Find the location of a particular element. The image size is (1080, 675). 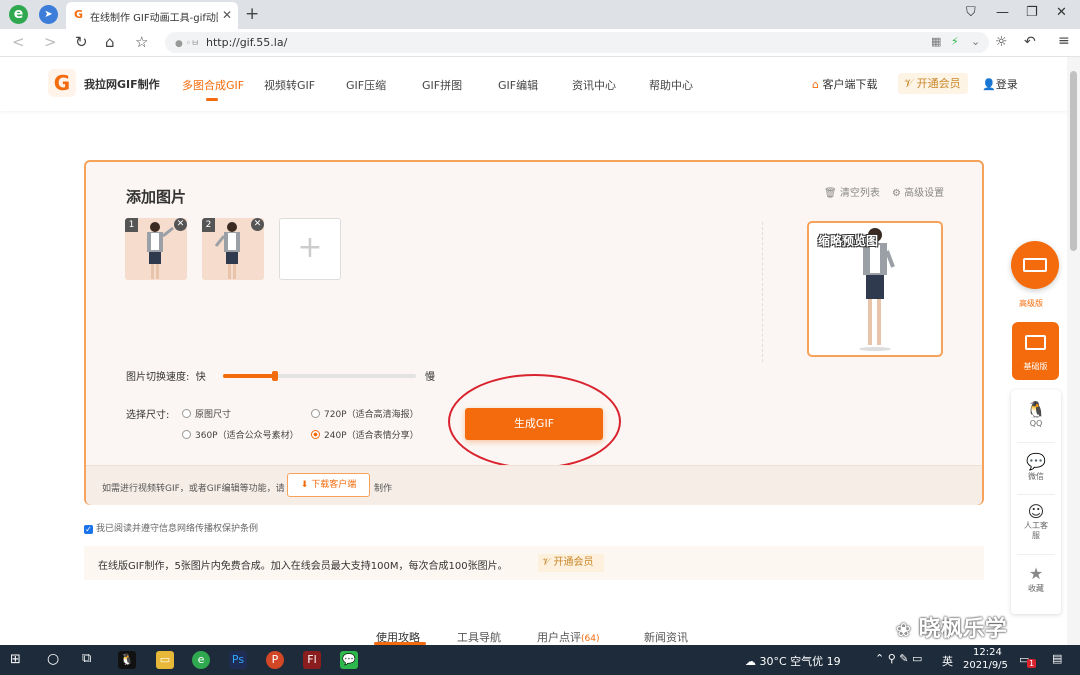

preview-label: 缩略预览图 is located at coordinates (848, 241).